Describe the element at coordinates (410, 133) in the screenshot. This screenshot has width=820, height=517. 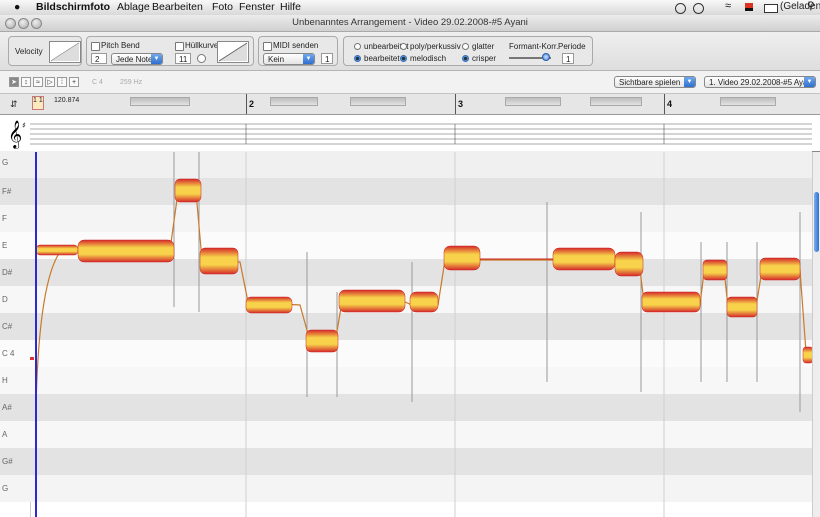
I see `notation-staff: 𝄞 ♯` at that location.